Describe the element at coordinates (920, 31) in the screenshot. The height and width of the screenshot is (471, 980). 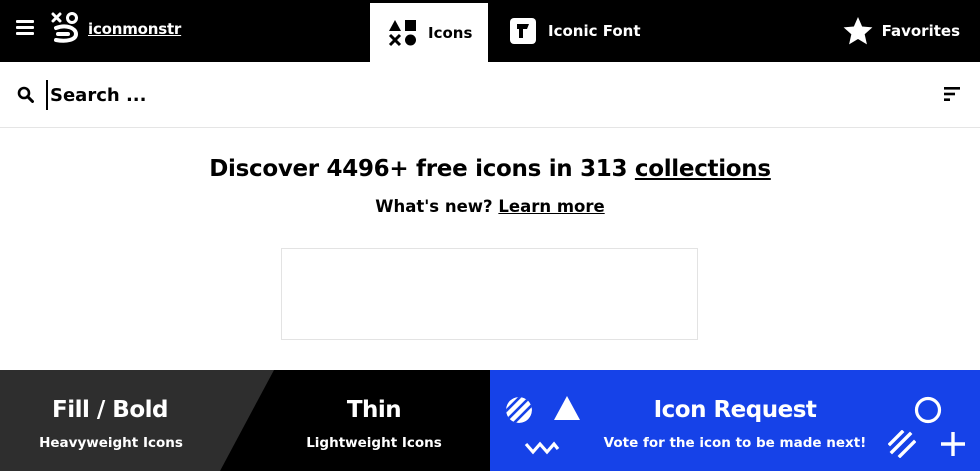
I see `favorites-label: Favorites` at that location.